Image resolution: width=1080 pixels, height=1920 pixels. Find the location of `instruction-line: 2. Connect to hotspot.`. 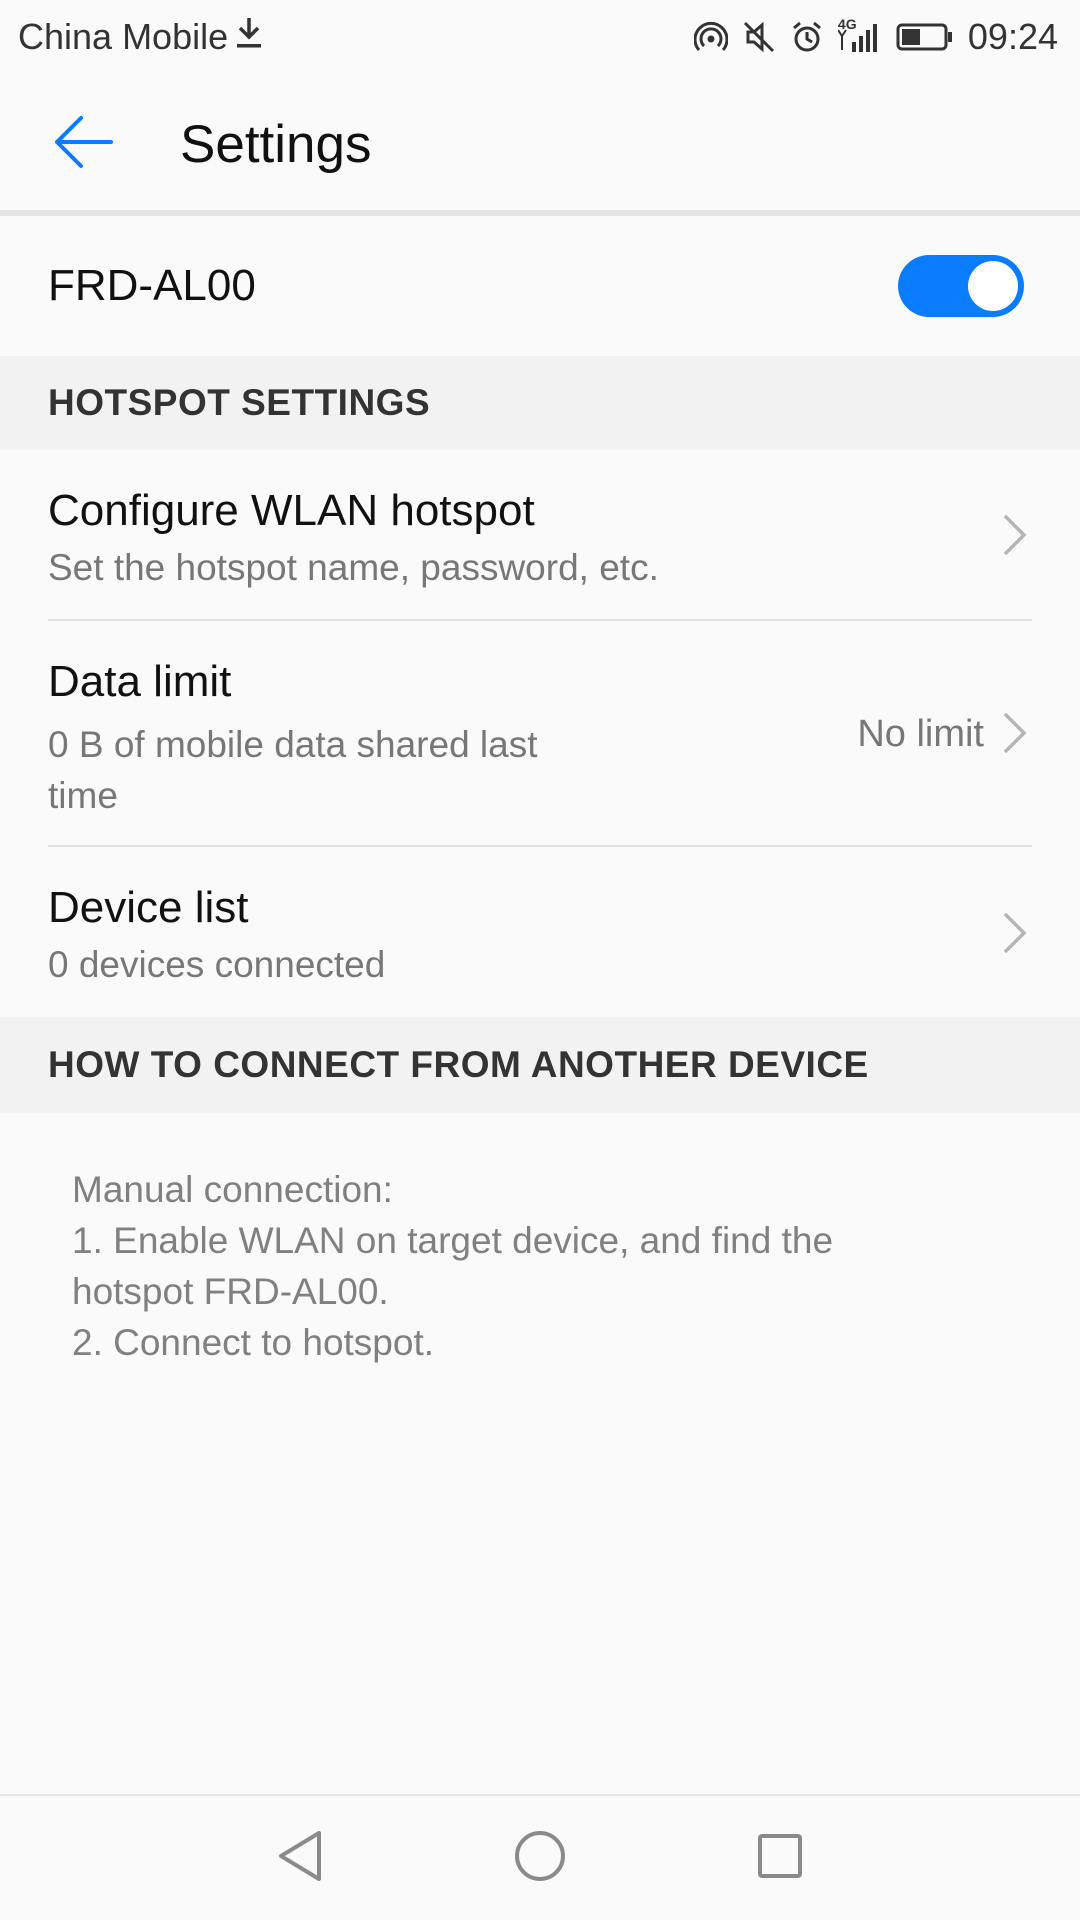

instruction-line: 2. Connect to hotspot. is located at coordinates (253, 1342).